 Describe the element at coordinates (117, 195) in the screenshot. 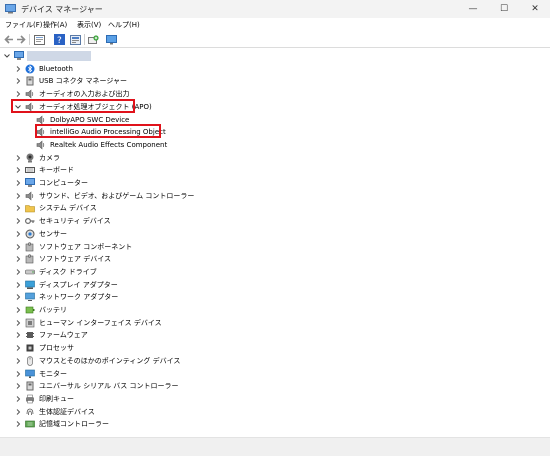

I see `tree-item-label: サウンド、ビデオ、およびゲーム コントローラー` at that location.